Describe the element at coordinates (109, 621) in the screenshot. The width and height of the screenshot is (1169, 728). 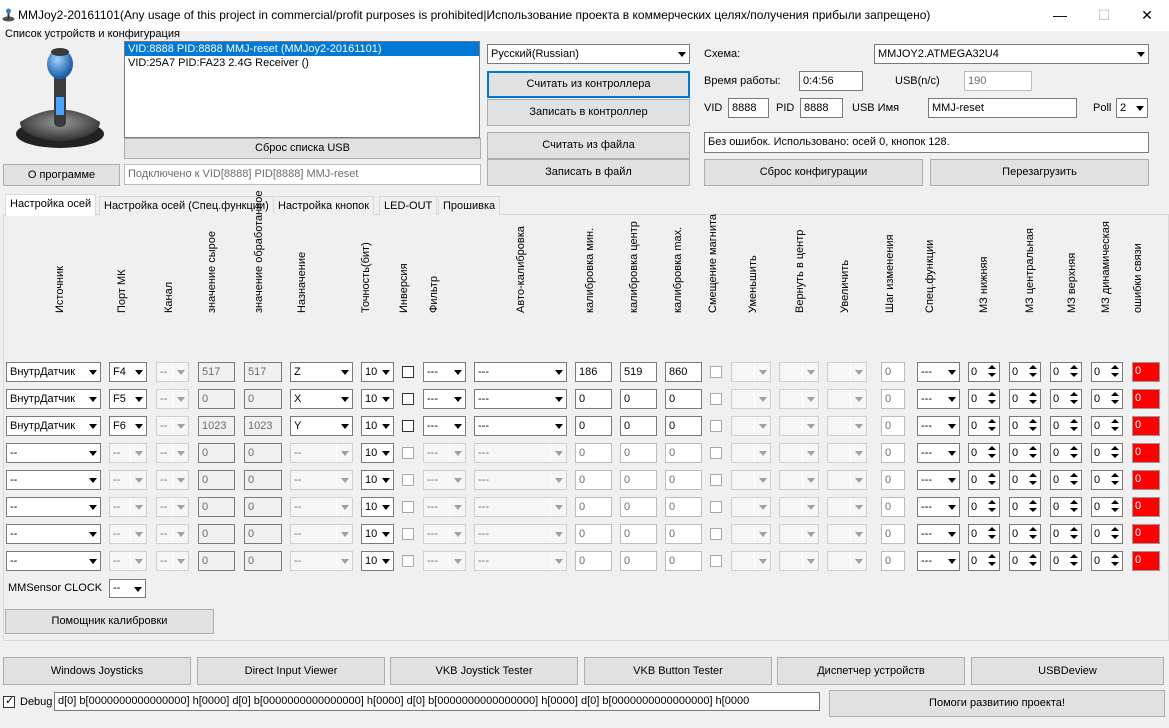
I see `calibration-helper-button: Помощник калибровки` at that location.